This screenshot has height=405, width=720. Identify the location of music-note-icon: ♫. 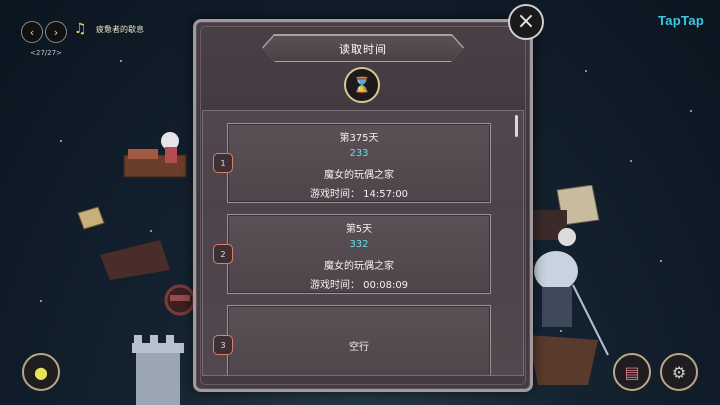
(80, 29).